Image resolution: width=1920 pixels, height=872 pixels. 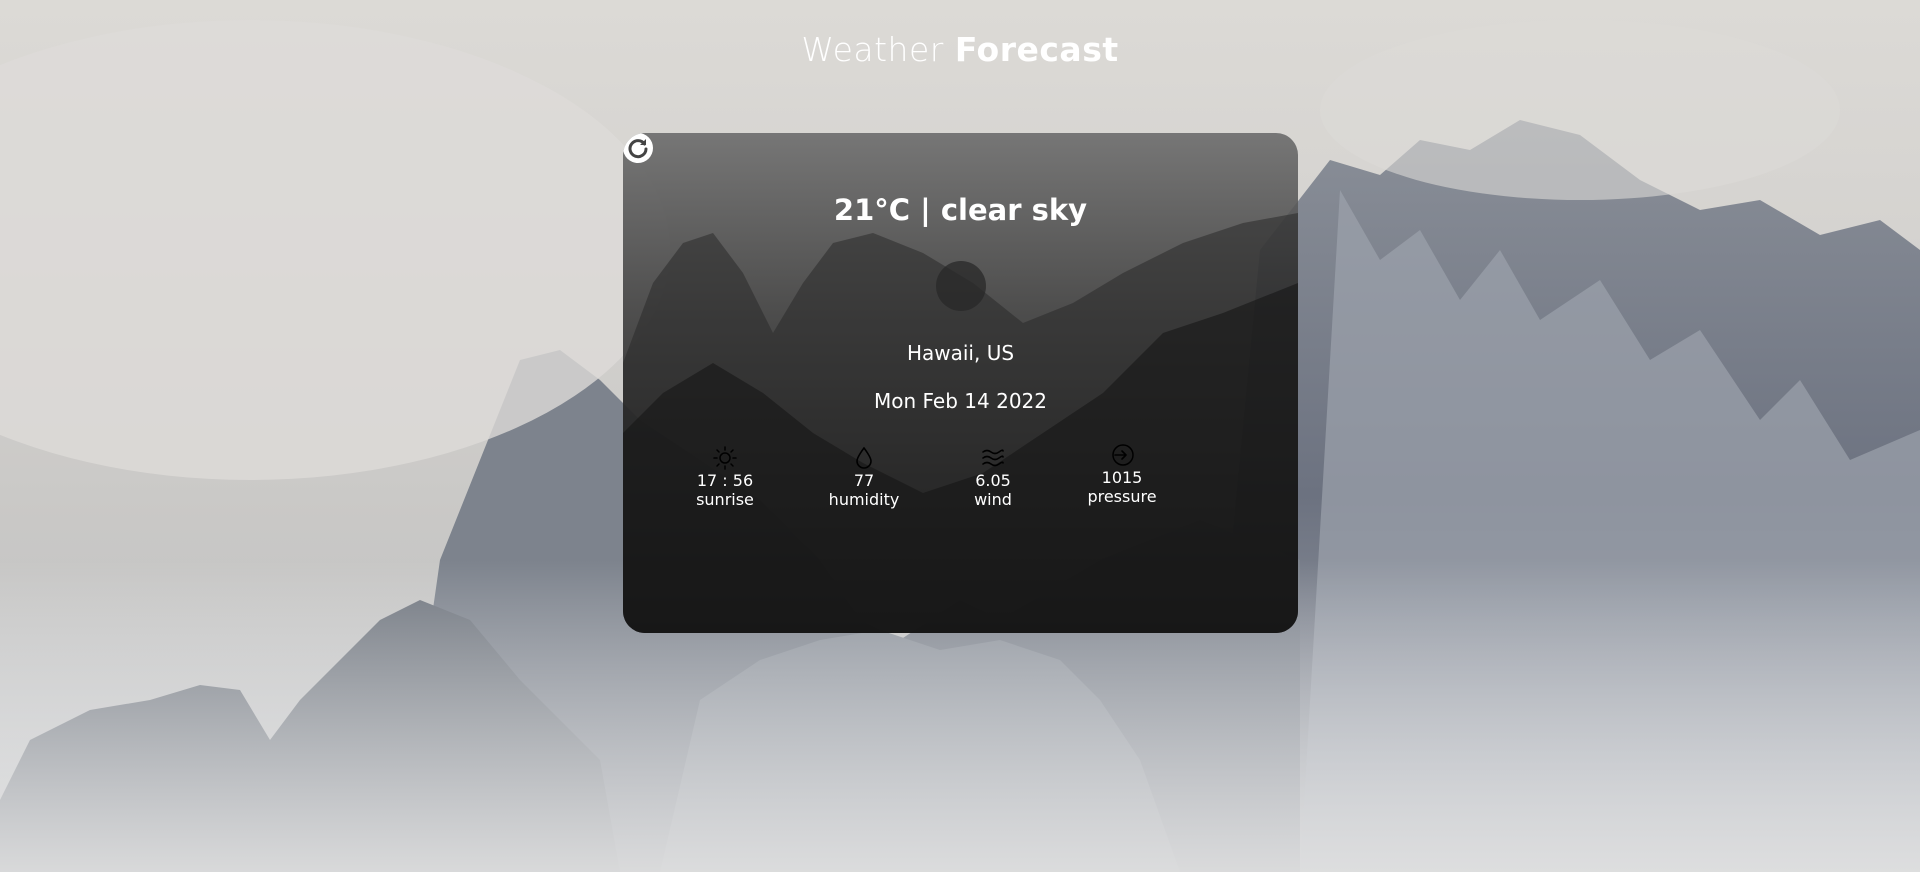 I want to click on sun-icon, so click(x=725, y=458).